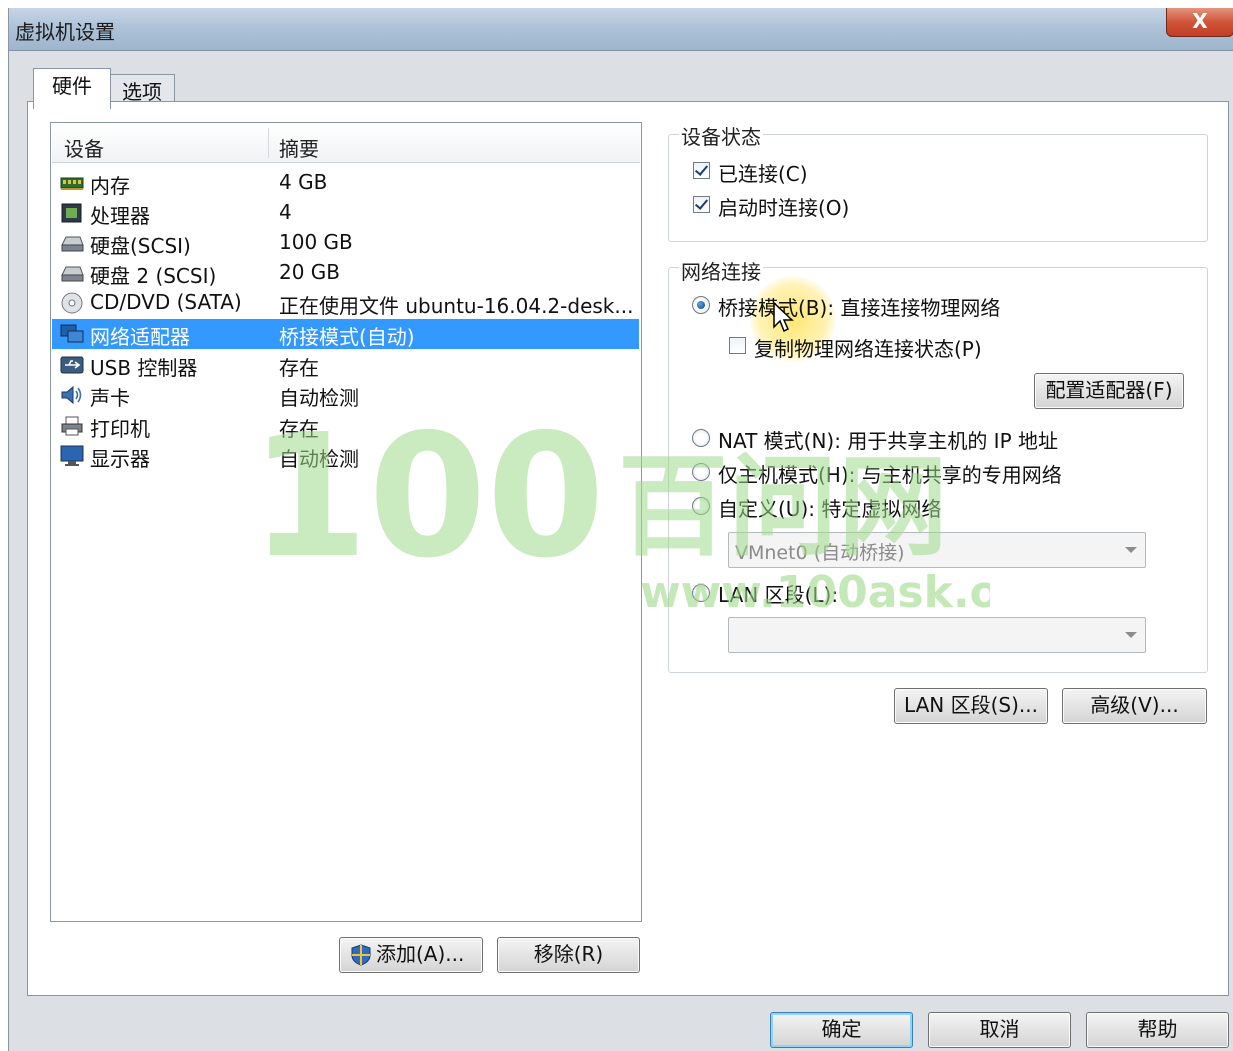 The width and height of the screenshot is (1233, 1051). I want to click on network-connection-title: 网络连接, so click(721, 270).